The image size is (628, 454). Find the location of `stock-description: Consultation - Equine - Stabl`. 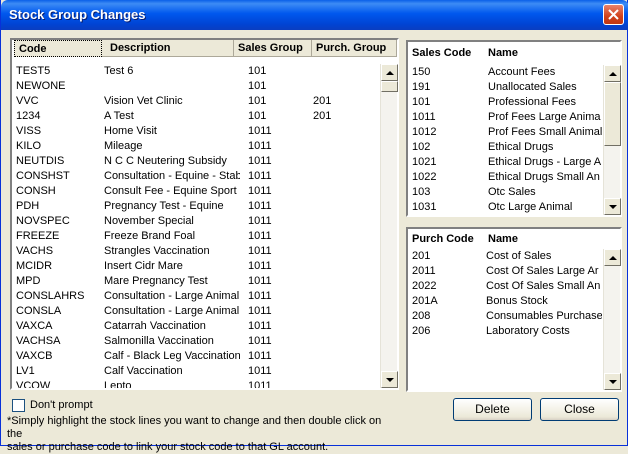

stock-description: Consultation - Equine - Stabl is located at coordinates (172, 176).